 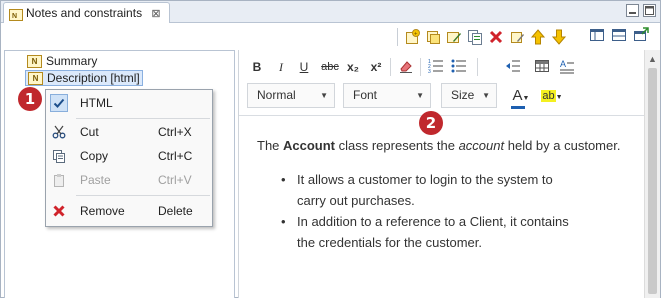 I want to click on para-italic-text: account, so click(x=481, y=145).